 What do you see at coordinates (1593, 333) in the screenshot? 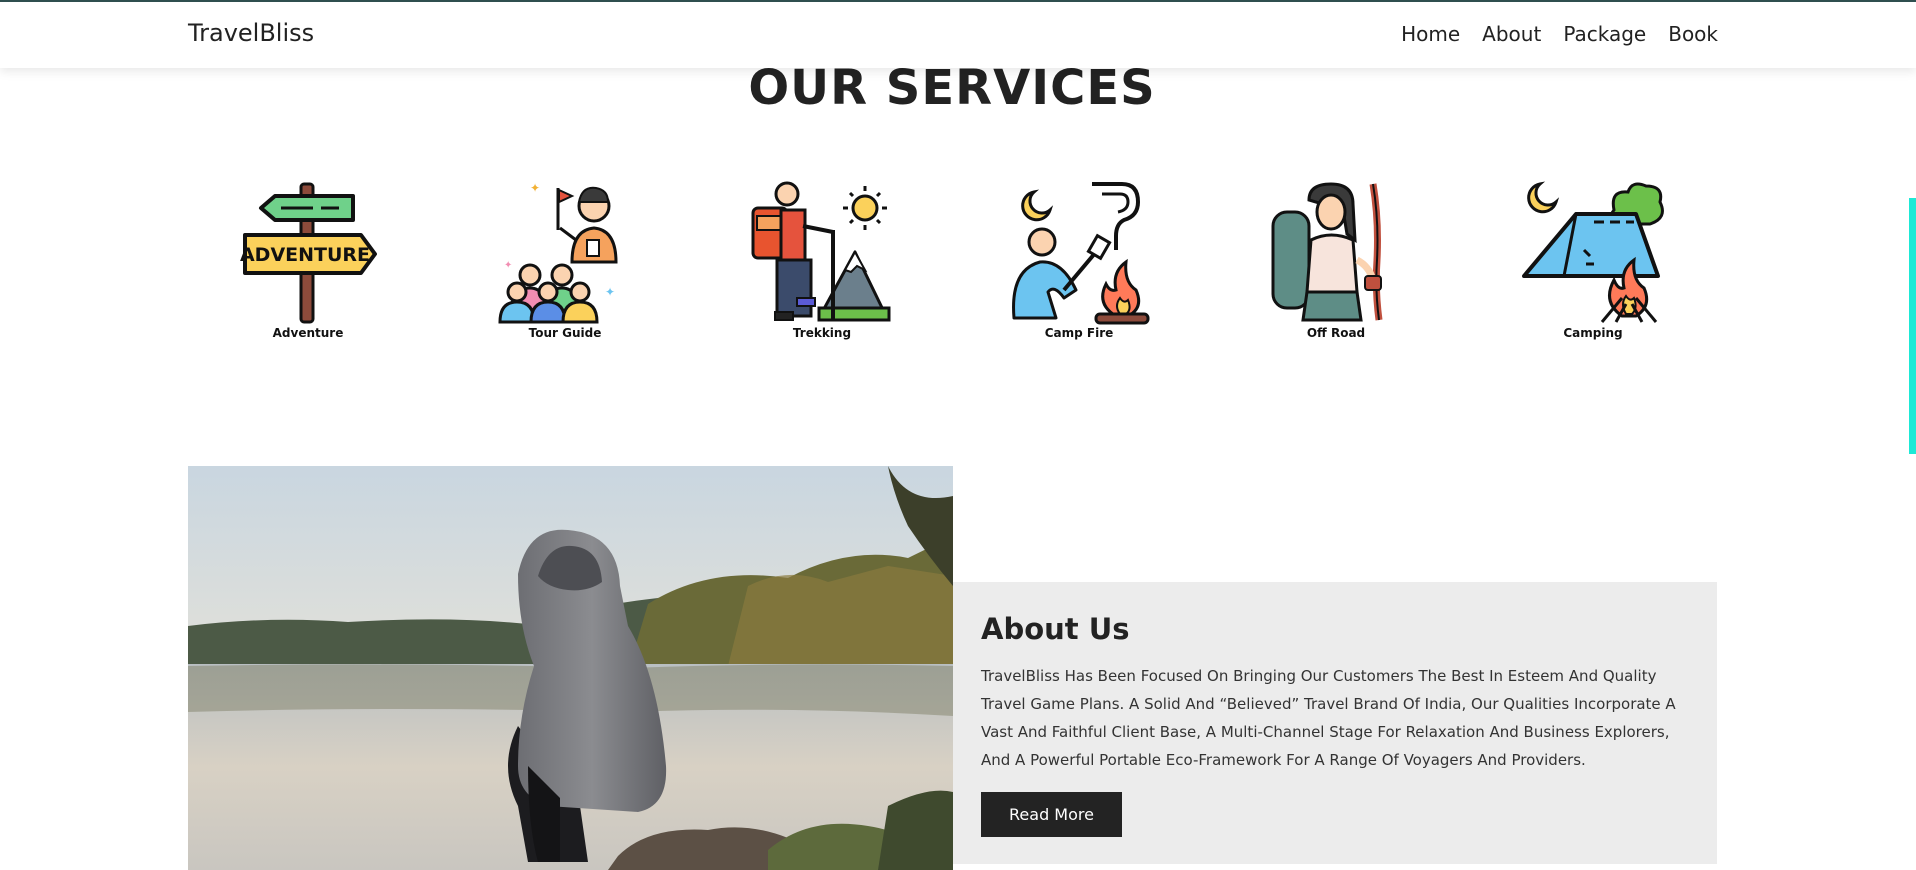
I see `service-label-camping: Camping` at bounding box center [1593, 333].